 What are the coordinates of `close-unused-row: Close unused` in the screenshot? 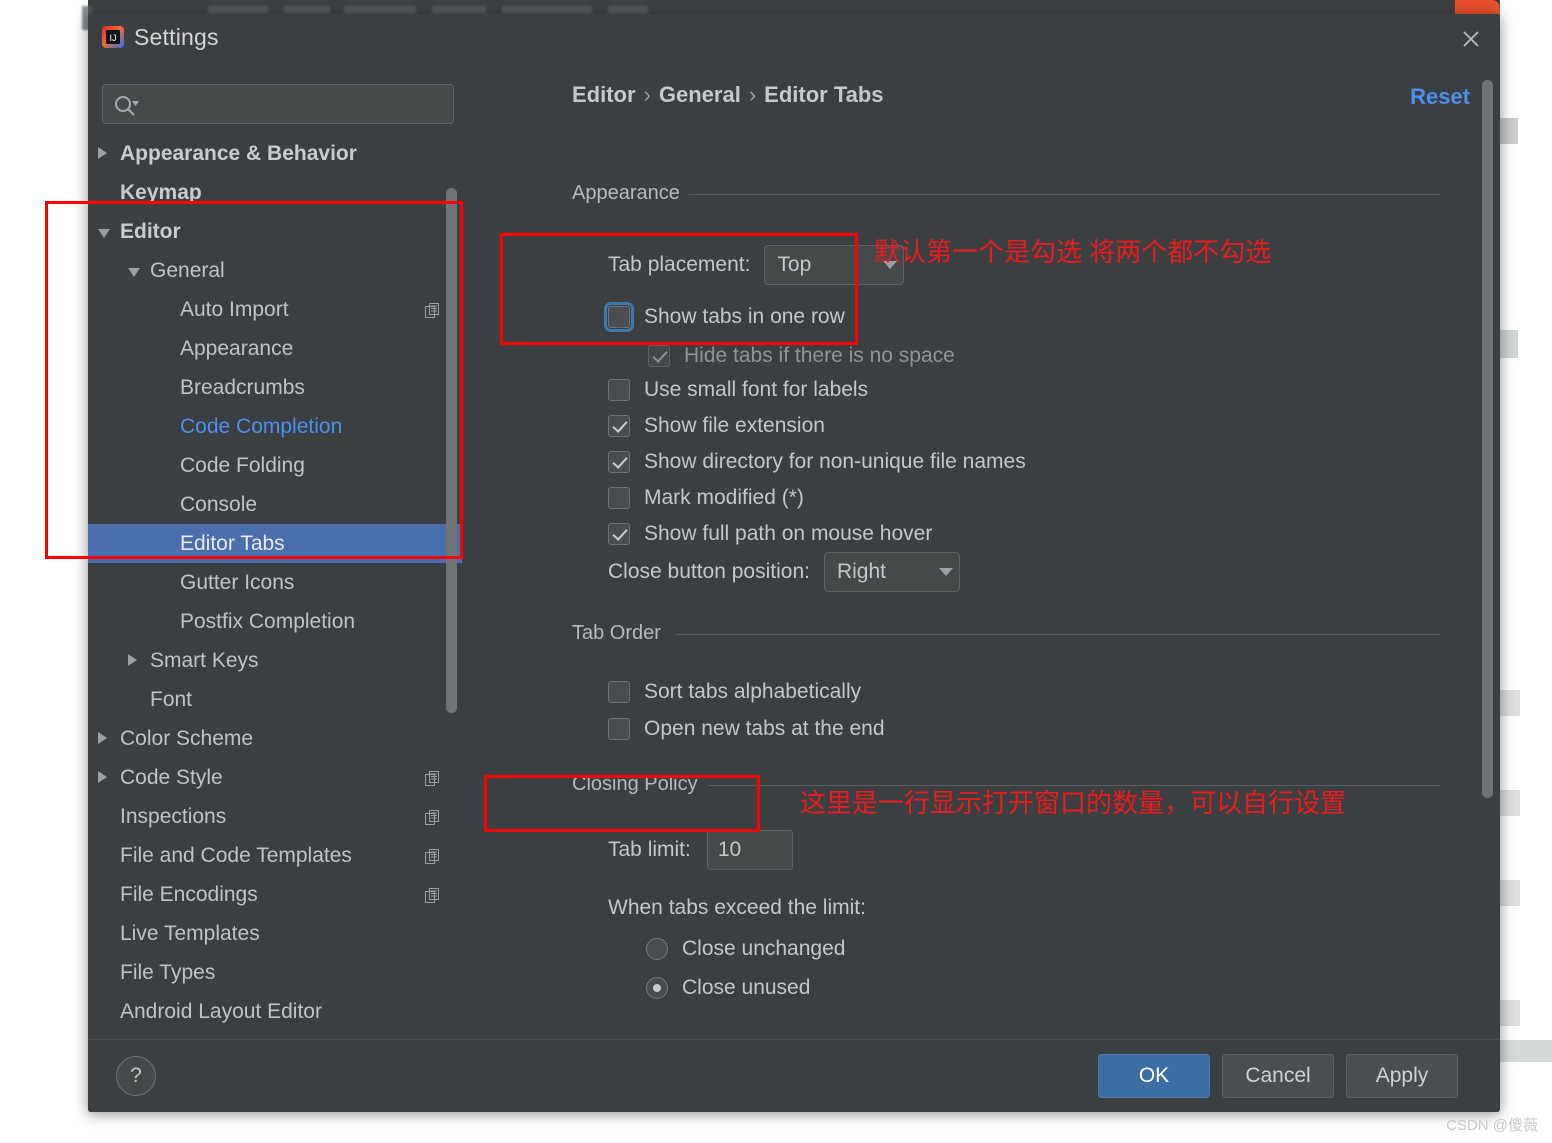 It's located at (728, 988).